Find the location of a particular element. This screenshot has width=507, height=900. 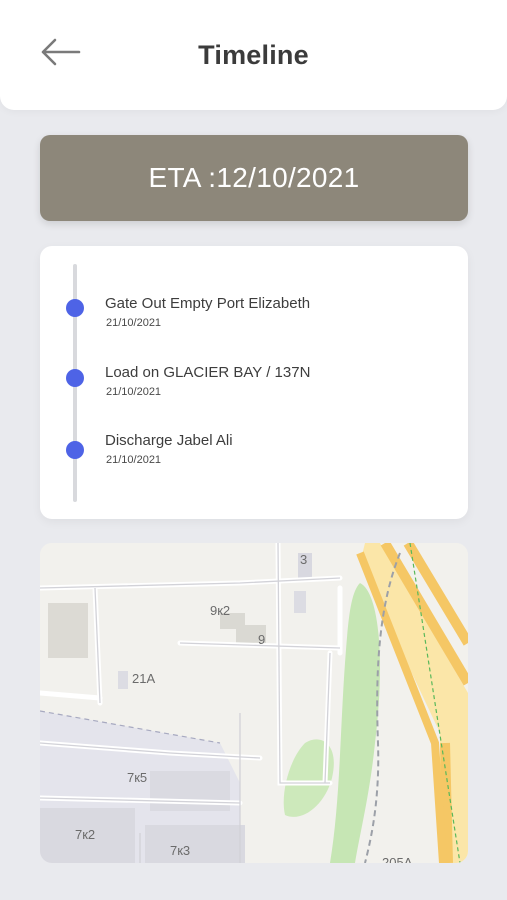

timeline-event: Load on GLACIER BAY / 137N 21/10/2021 is located at coordinates (254, 388).